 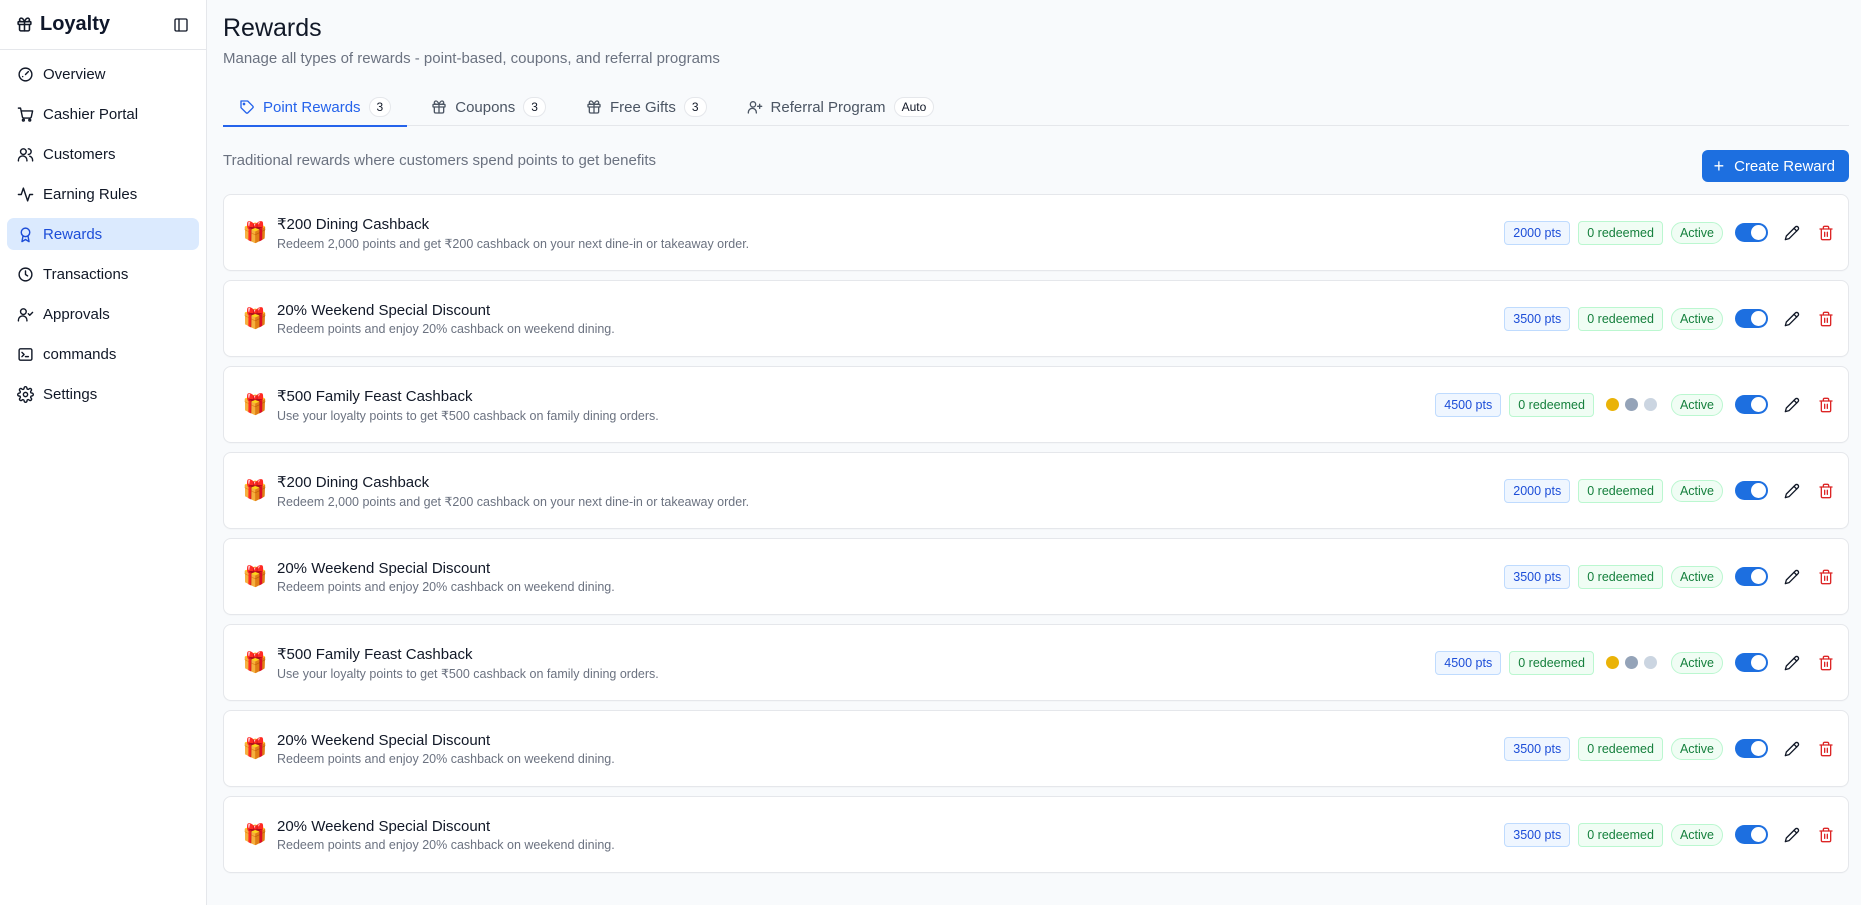 What do you see at coordinates (375, 654) in the screenshot?
I see `reward-name: ₹500 Family Feast Cashback` at bounding box center [375, 654].